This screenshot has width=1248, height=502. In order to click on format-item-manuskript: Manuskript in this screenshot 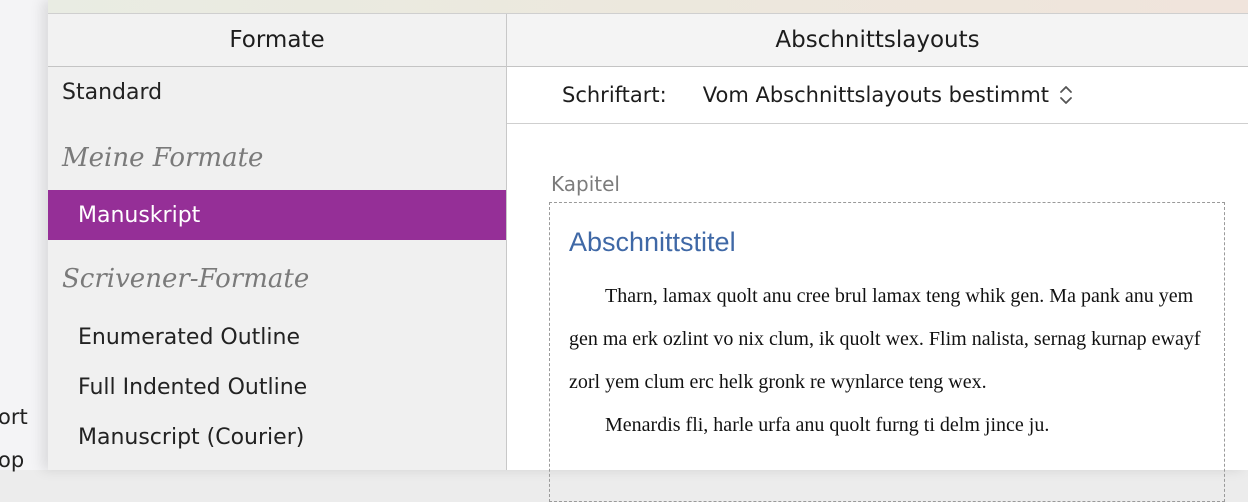, I will do `click(277, 215)`.